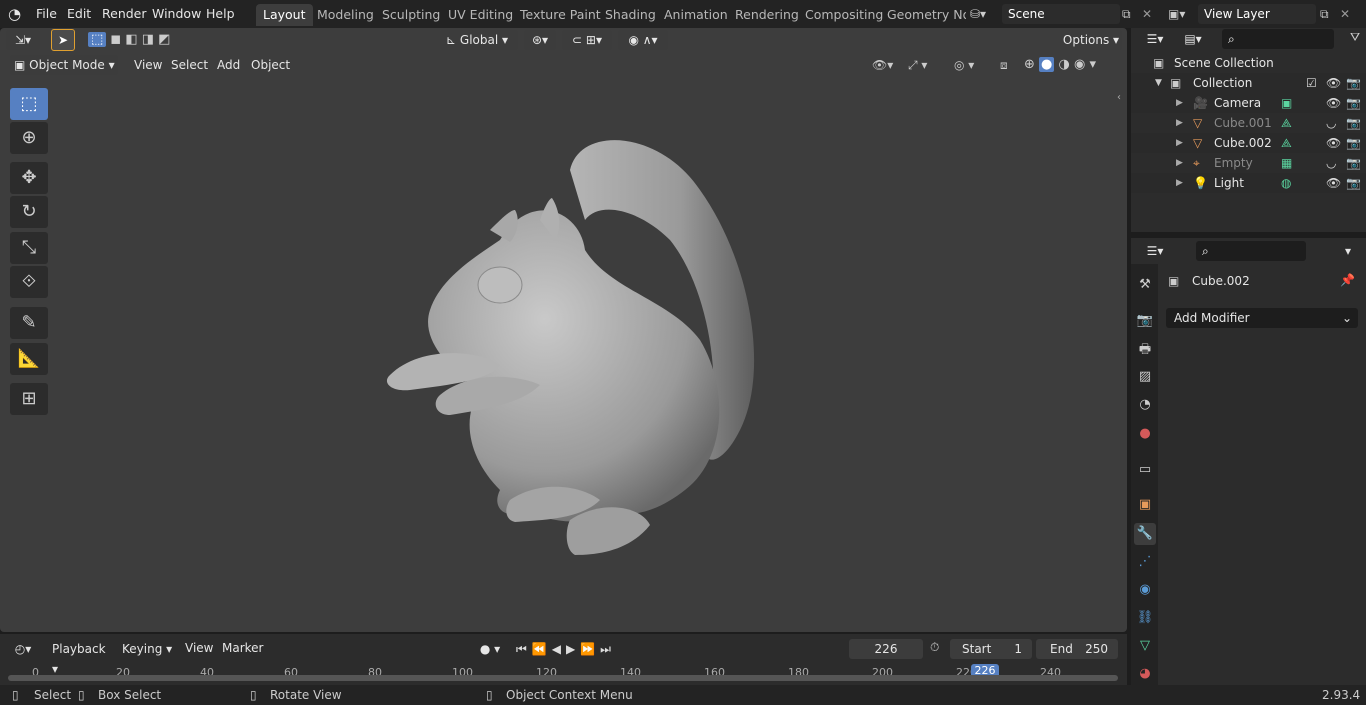  What do you see at coordinates (1348, 251) in the screenshot?
I see `properties-options-icon: ▾` at bounding box center [1348, 251].